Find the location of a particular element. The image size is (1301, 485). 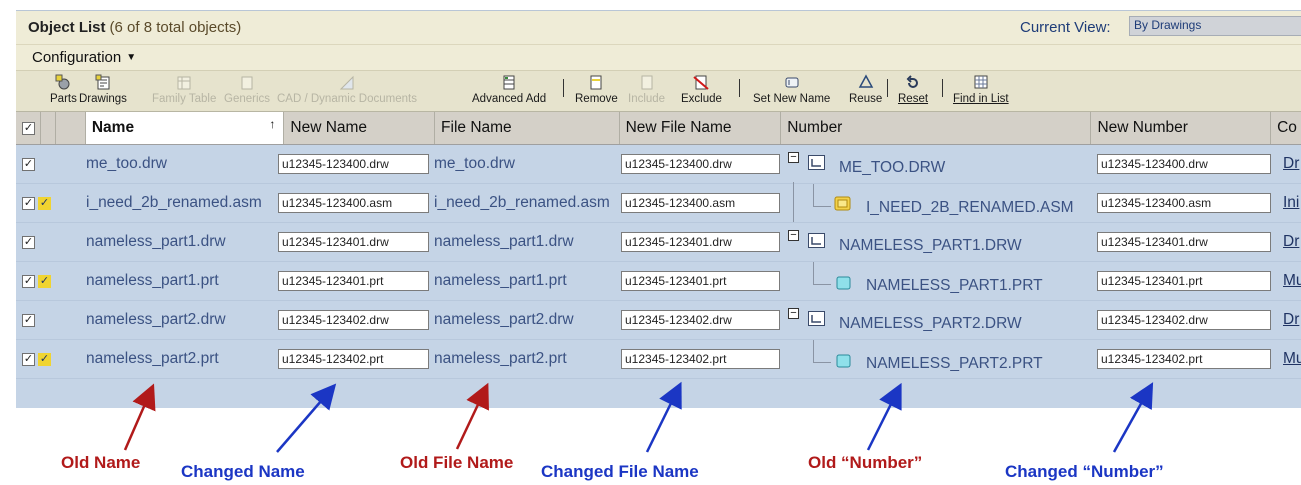

changed-file-name-annotation: Changed File Name is located at coordinates (620, 471).